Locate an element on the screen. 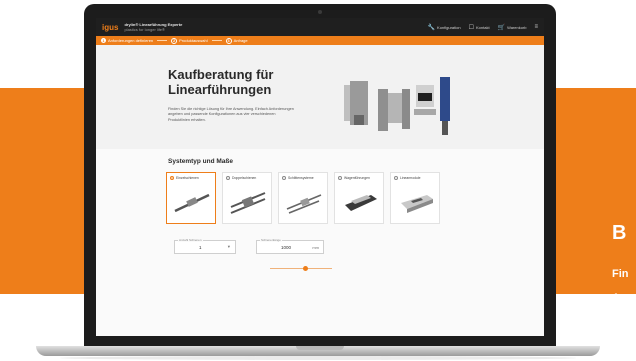 The height and width of the screenshot is (361, 636). section-heading: Systemtyp und Maße is located at coordinates (201, 161).